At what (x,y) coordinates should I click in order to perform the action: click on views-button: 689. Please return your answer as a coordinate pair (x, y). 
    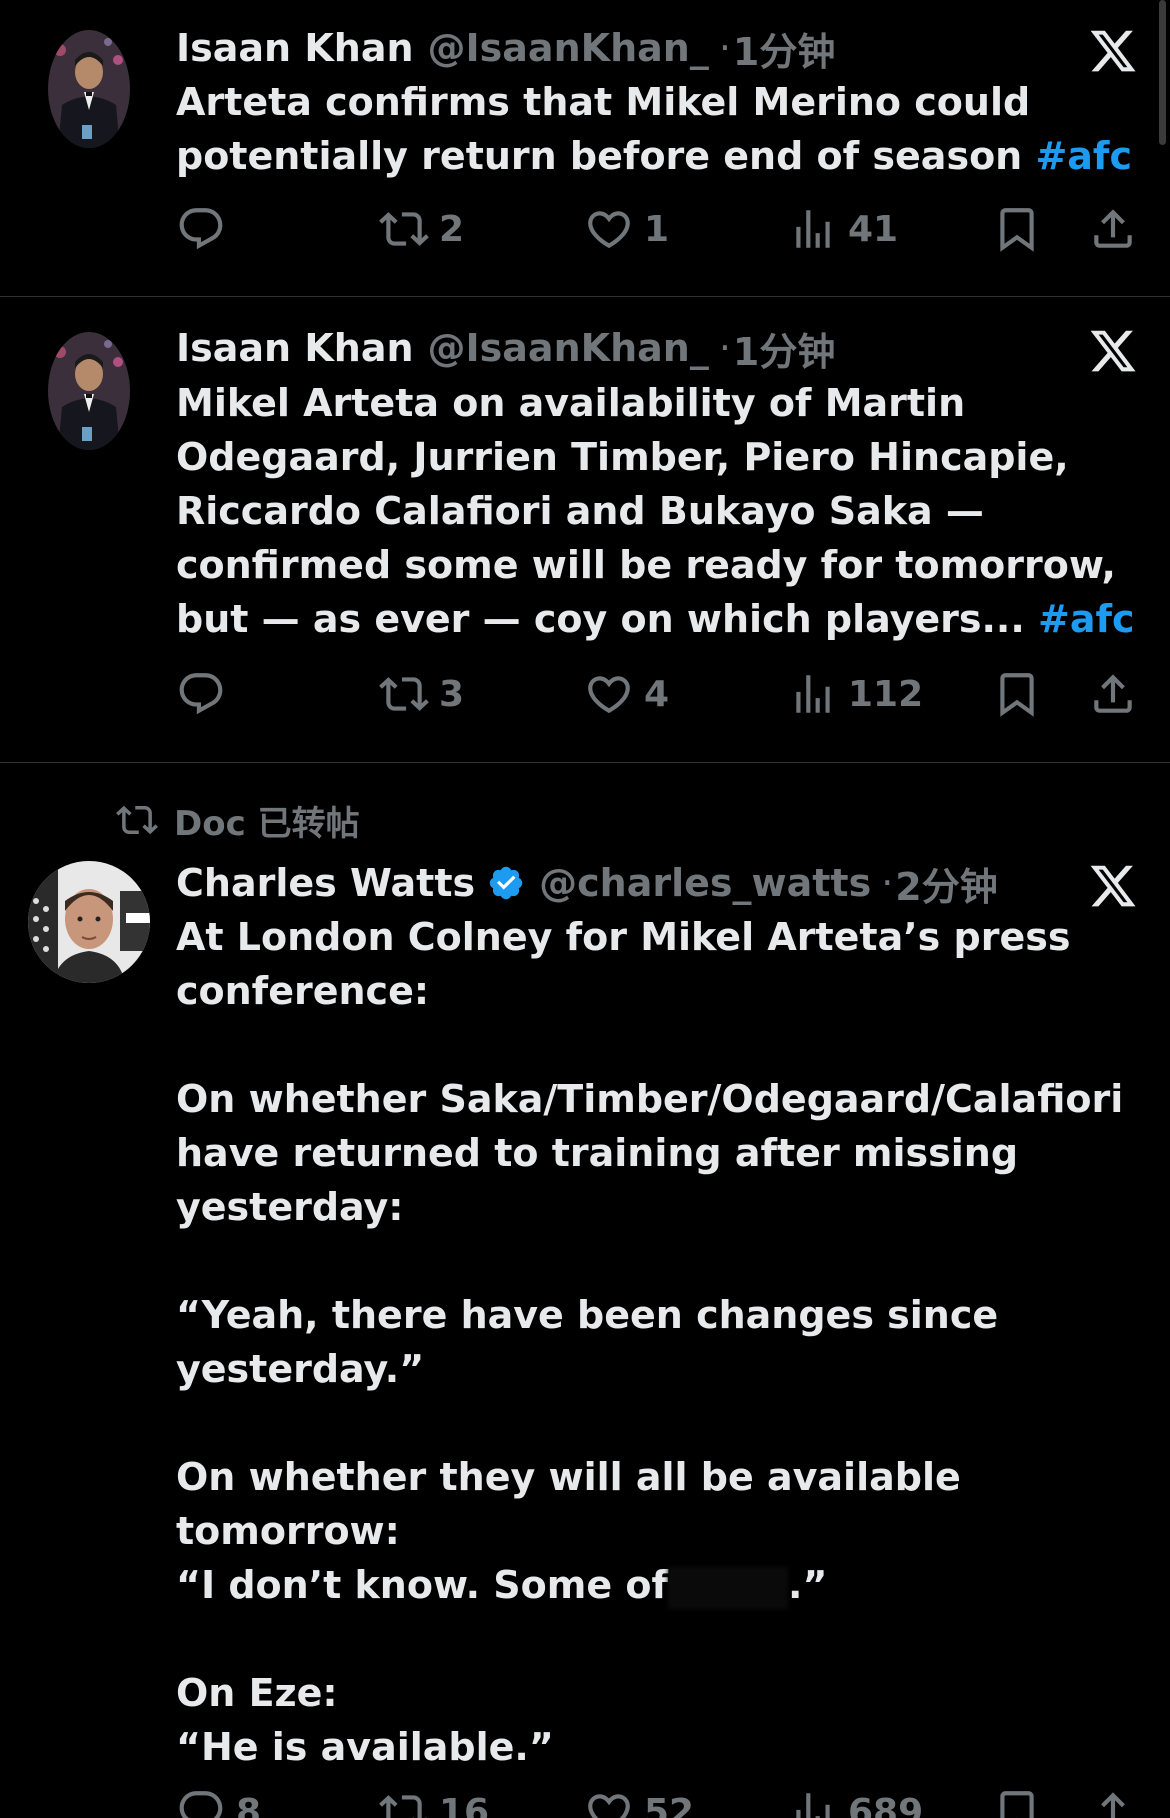
    Looking at the image, I should click on (855, 1801).